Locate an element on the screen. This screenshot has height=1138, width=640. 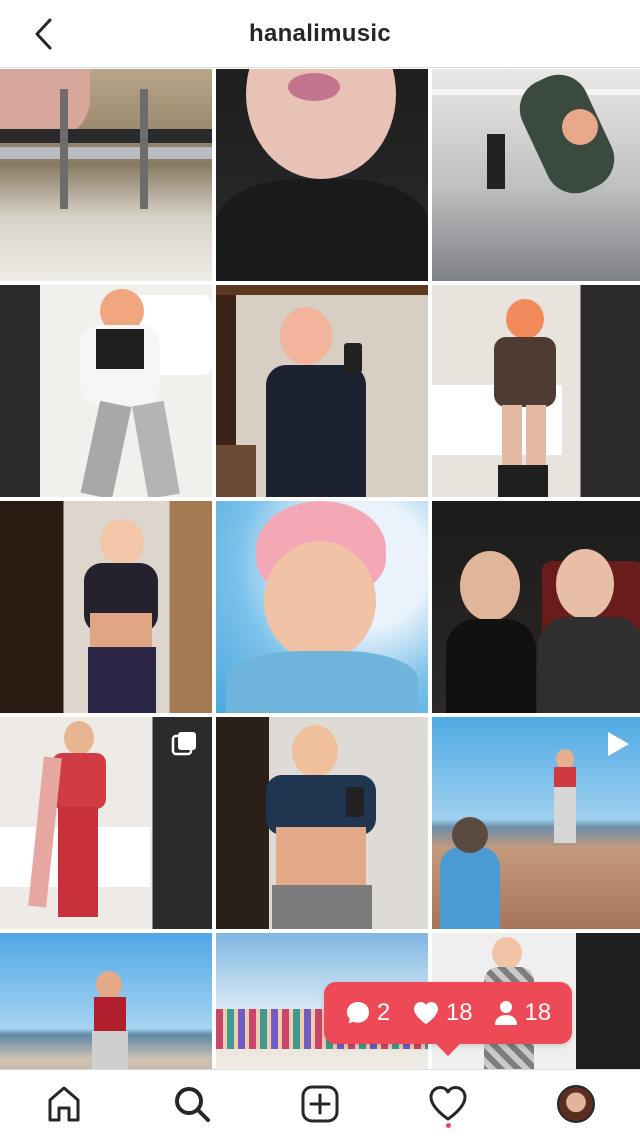
followers-count: 18 is located at coordinates (522, 1013).